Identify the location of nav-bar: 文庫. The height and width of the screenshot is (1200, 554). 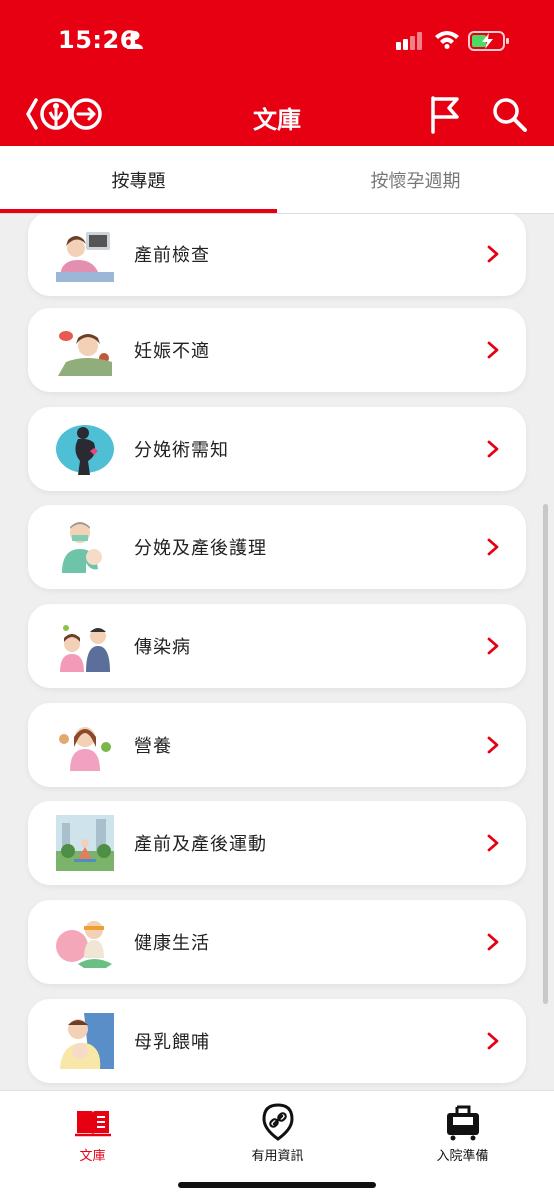
(277, 115).